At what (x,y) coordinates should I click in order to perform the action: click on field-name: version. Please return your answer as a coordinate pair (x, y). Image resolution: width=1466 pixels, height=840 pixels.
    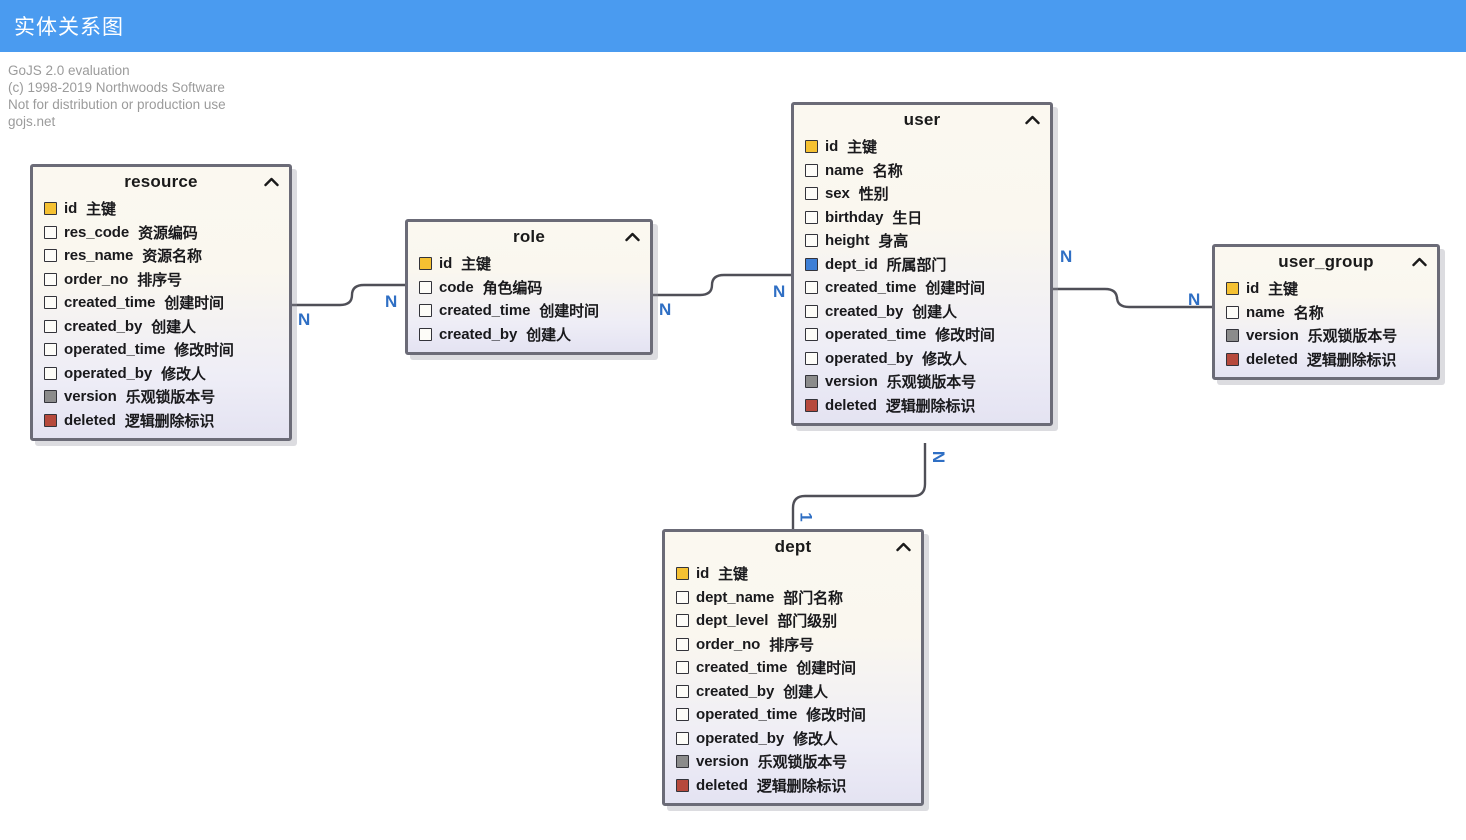
    Looking at the image, I should click on (851, 382).